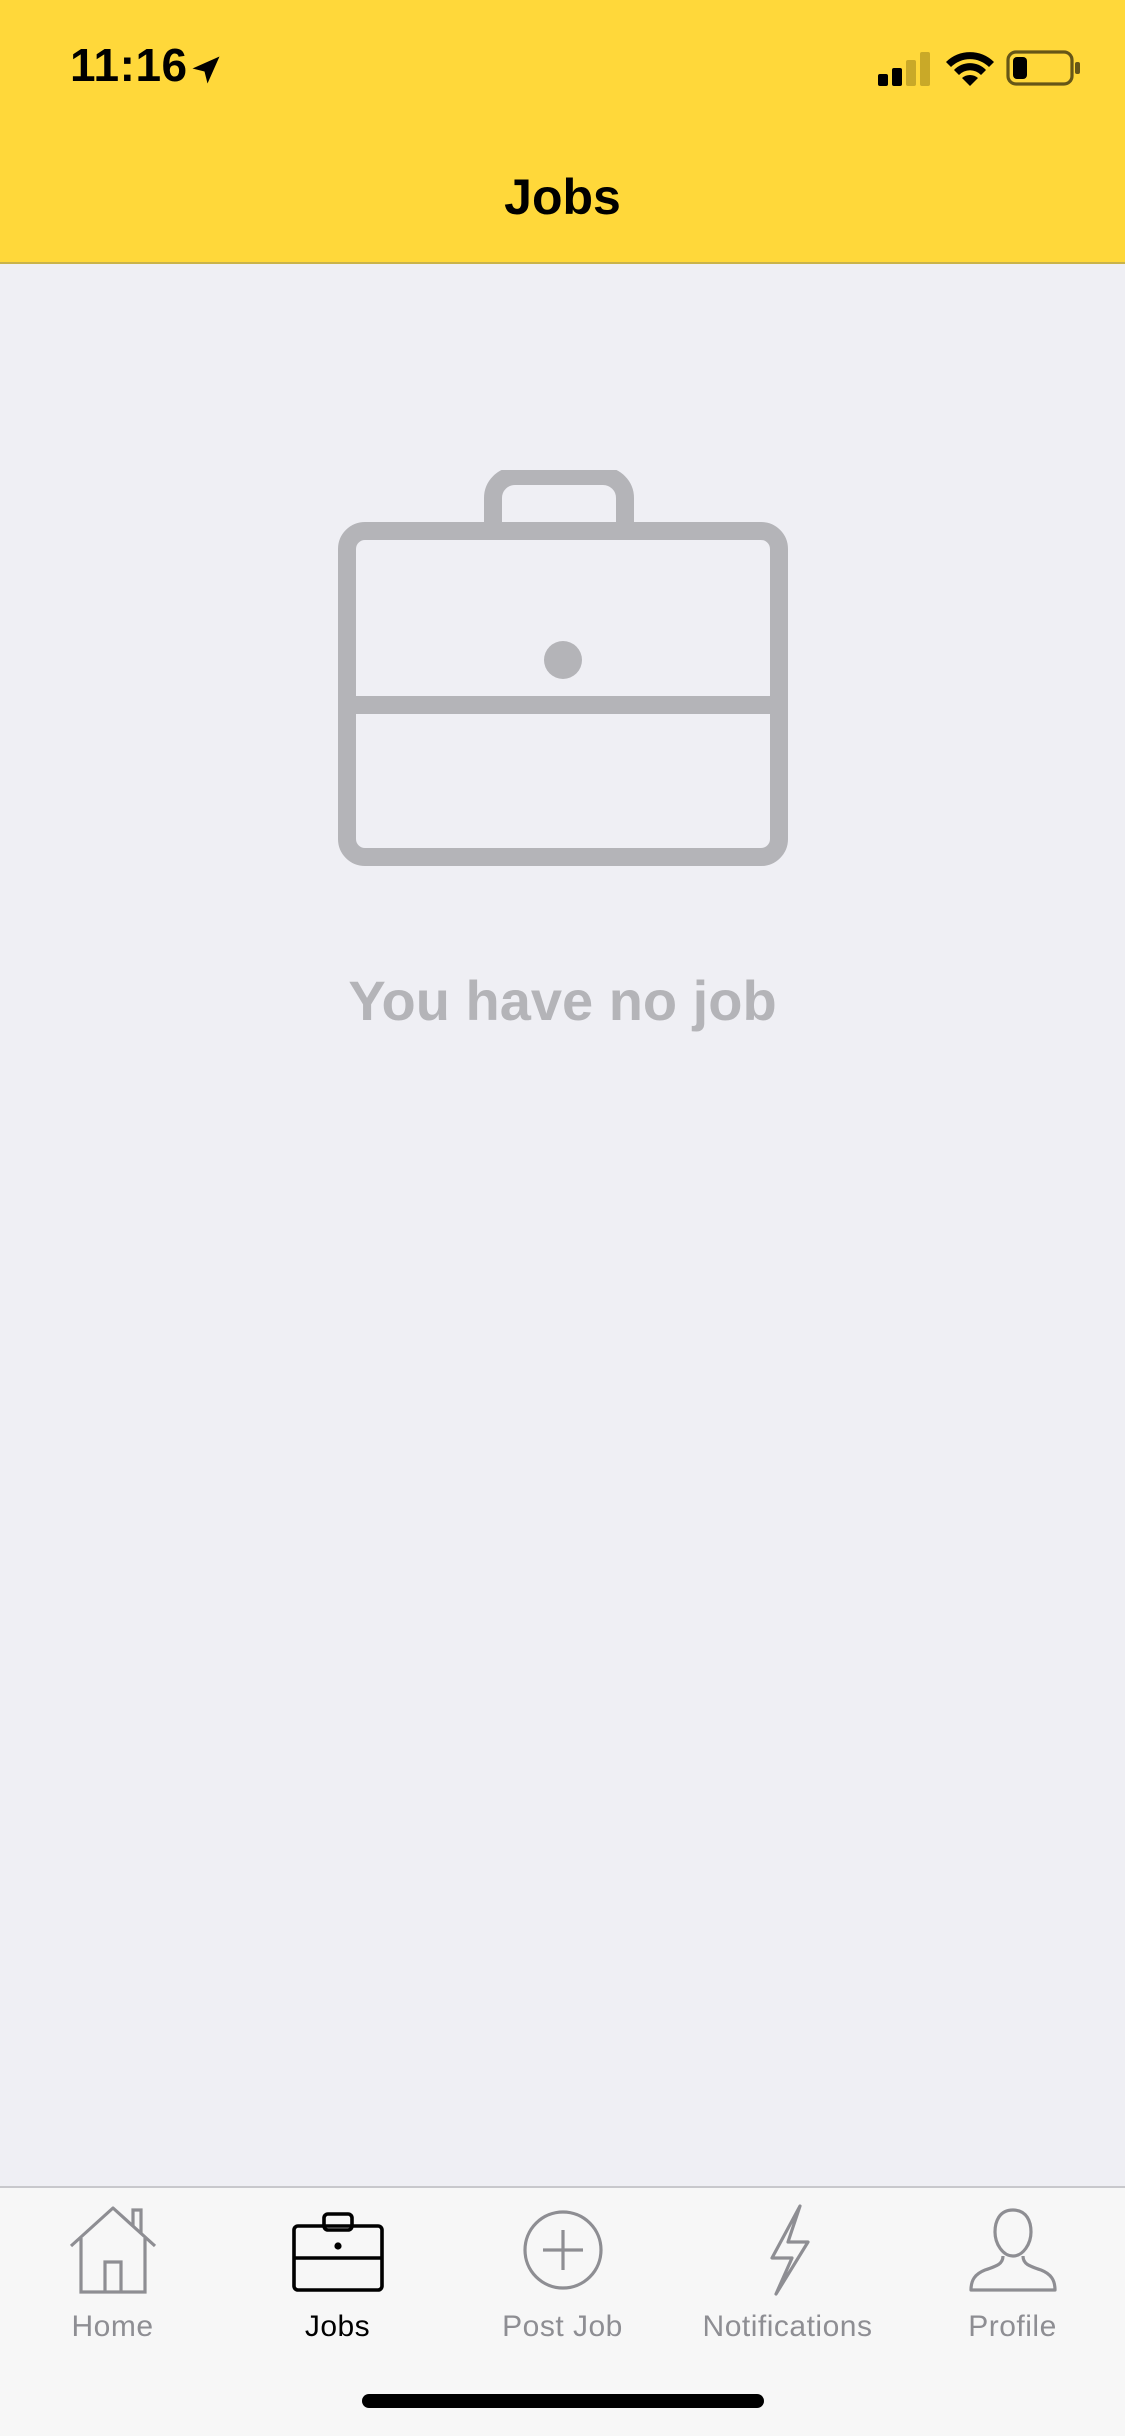 Image resolution: width=1125 pixels, height=2436 pixels. What do you see at coordinates (562, 132) in the screenshot?
I see `header-bar: 11:16 Jobs` at bounding box center [562, 132].